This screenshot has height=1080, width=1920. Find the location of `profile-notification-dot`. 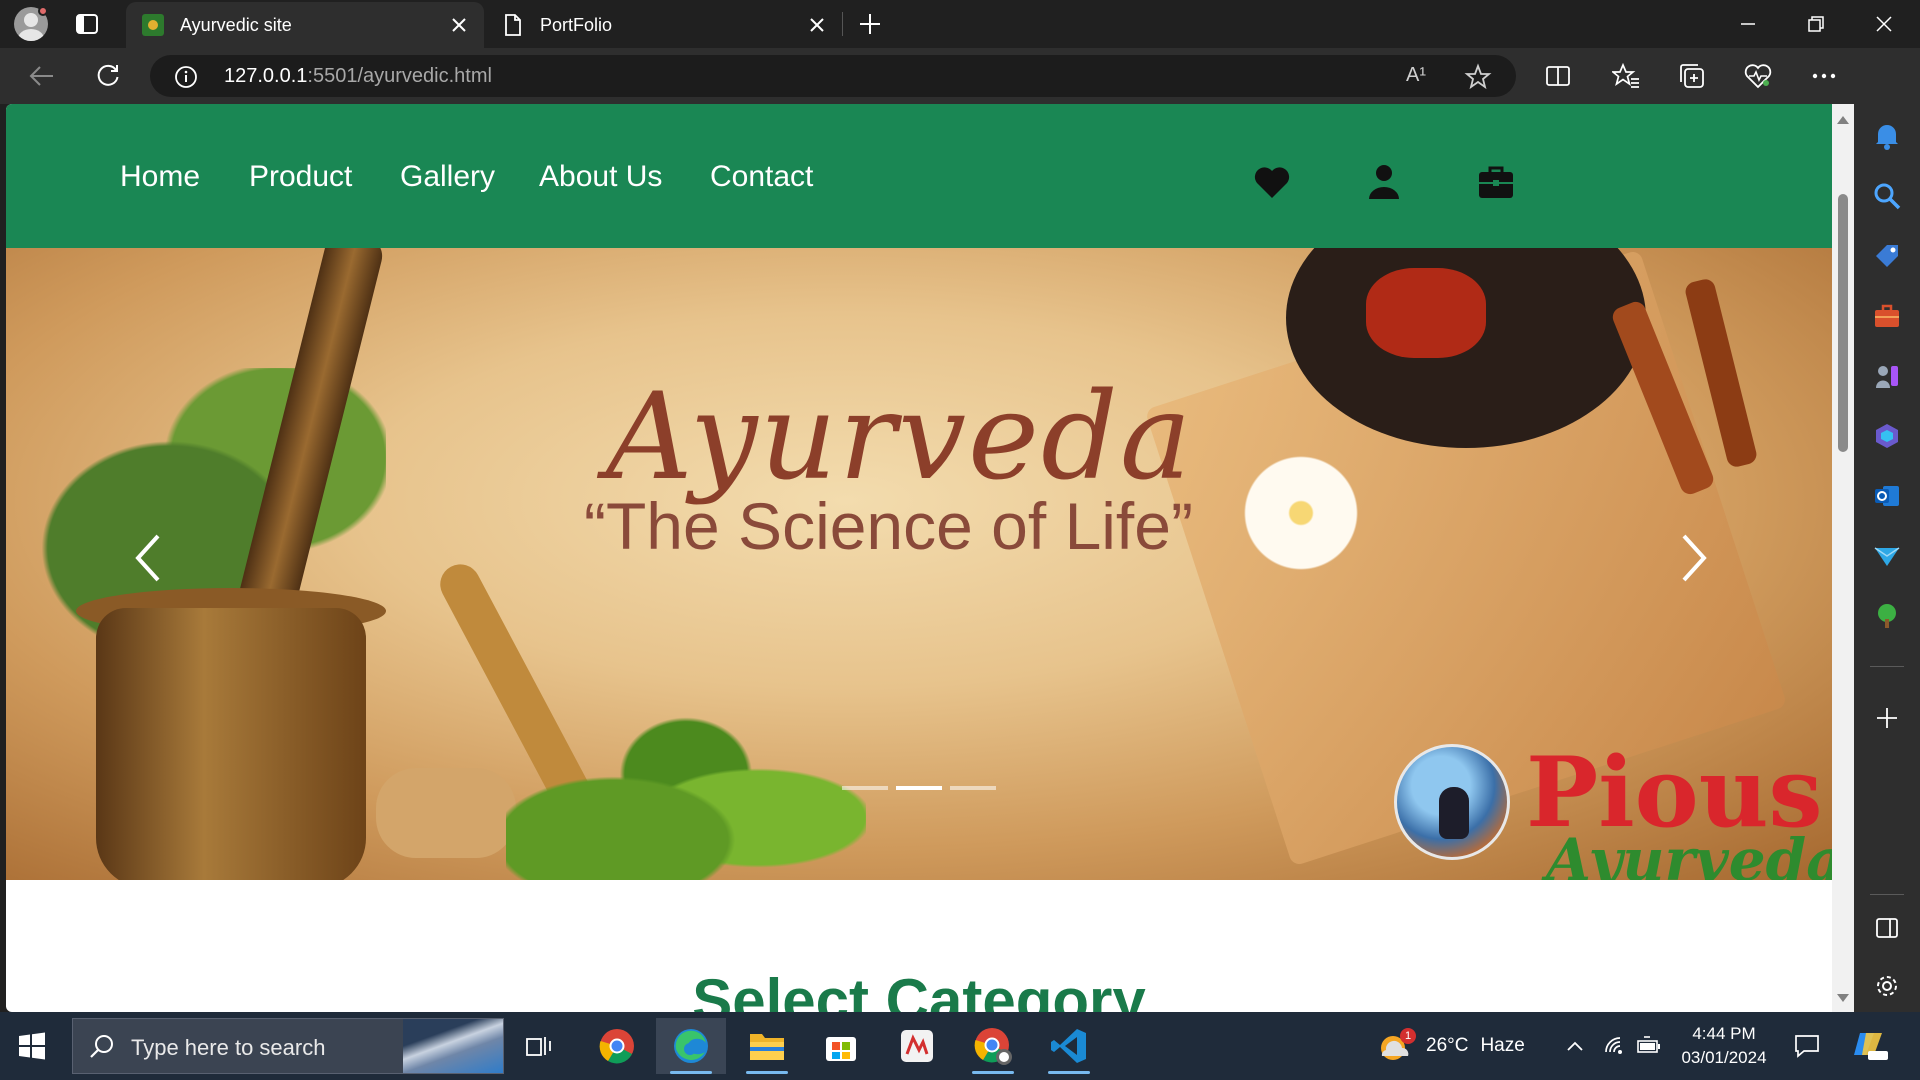

profile-notification-dot is located at coordinates (43, 11).